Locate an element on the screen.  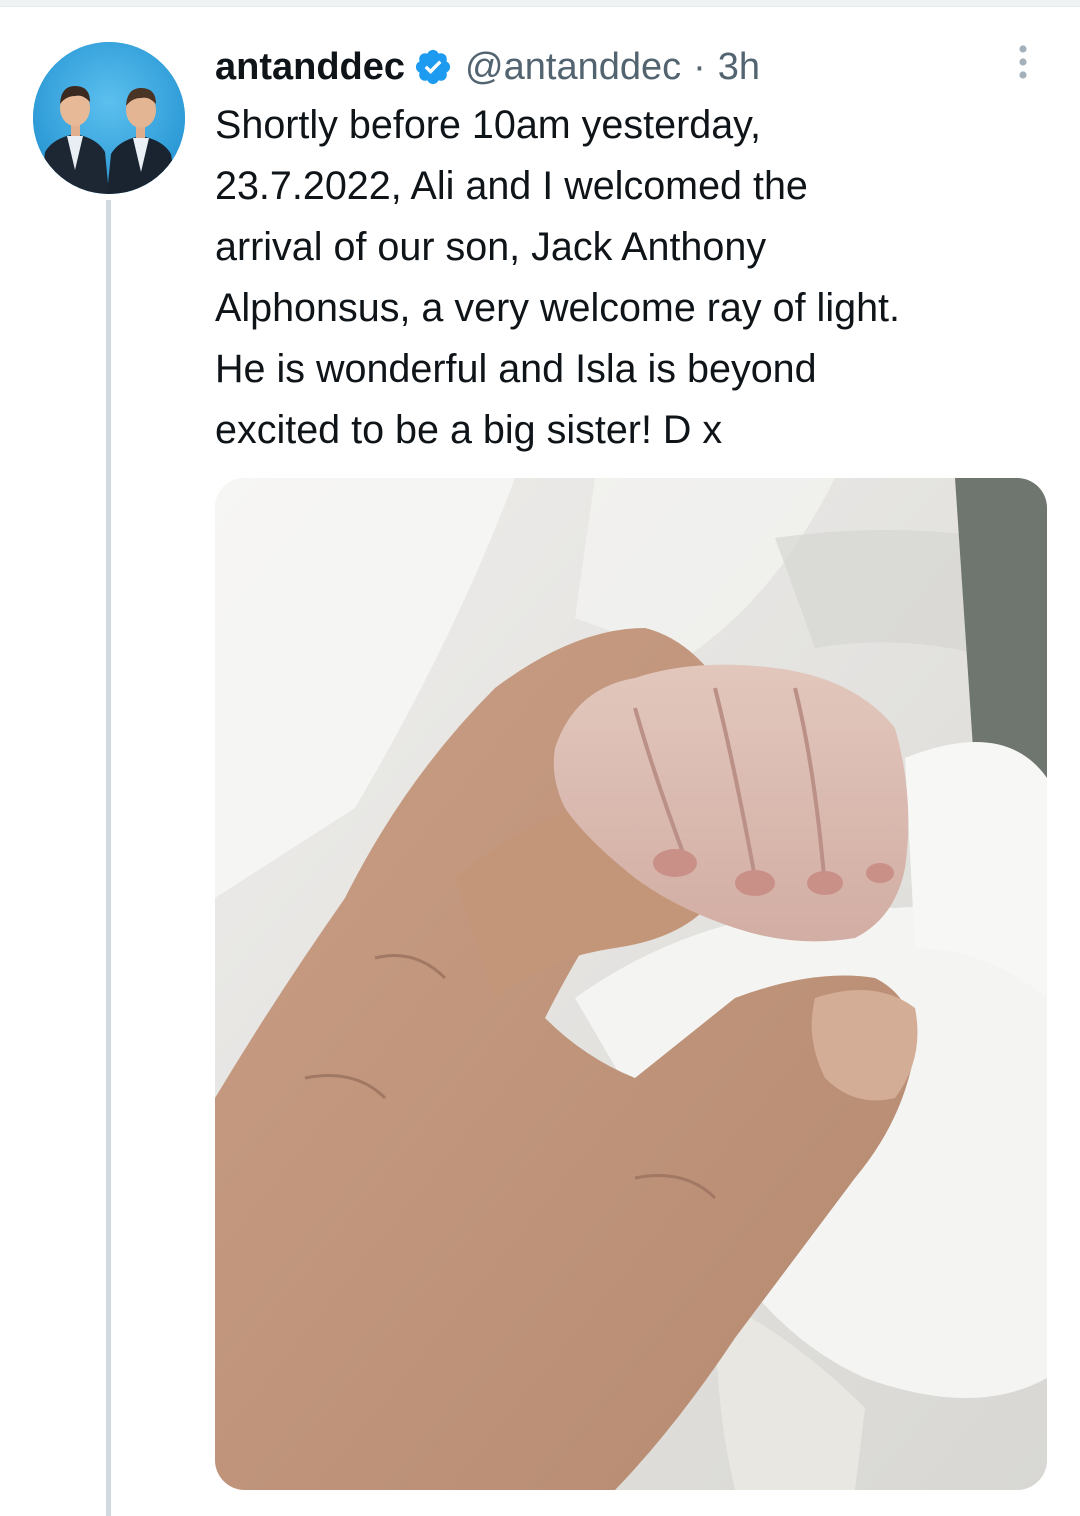
tweet-text-line: 23.7.2022, Ali and I welcomed the is located at coordinates (511, 186).